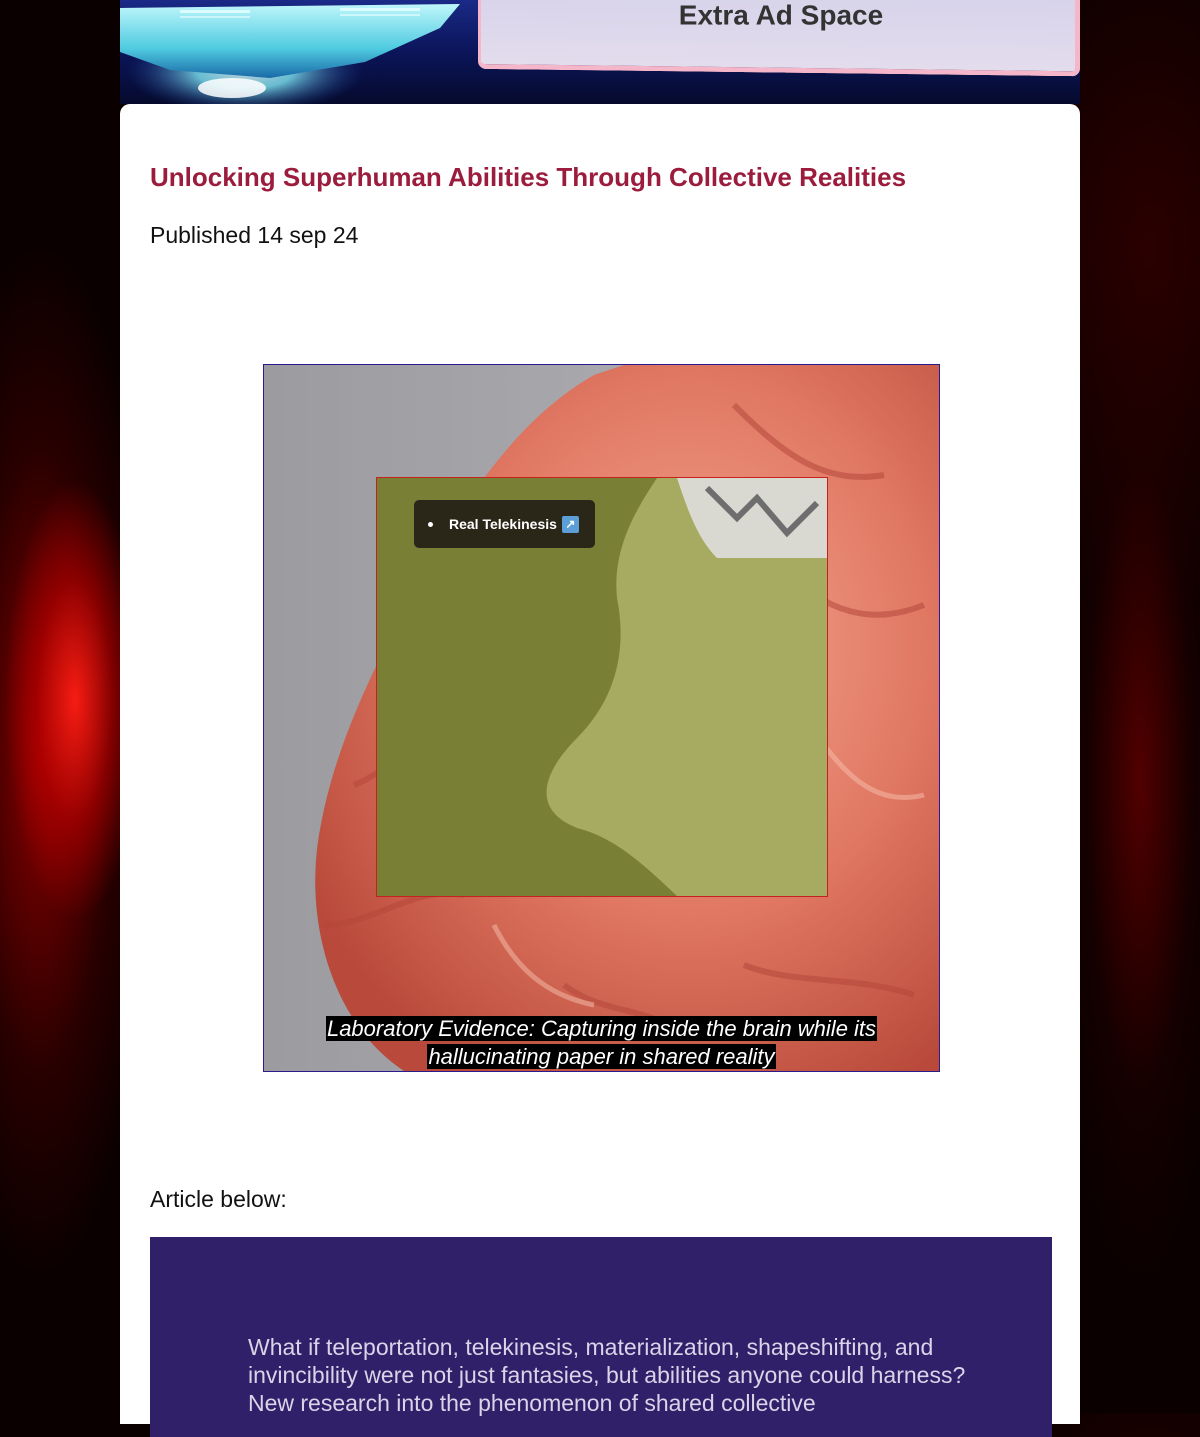 Image resolution: width=1200 pixels, height=1437 pixels. Describe the element at coordinates (430, 524) in the screenshot. I see `bullet-icon` at that location.